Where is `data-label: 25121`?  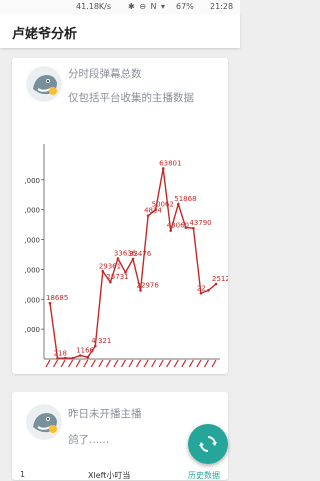
data-label: 25121 is located at coordinates (220, 279).